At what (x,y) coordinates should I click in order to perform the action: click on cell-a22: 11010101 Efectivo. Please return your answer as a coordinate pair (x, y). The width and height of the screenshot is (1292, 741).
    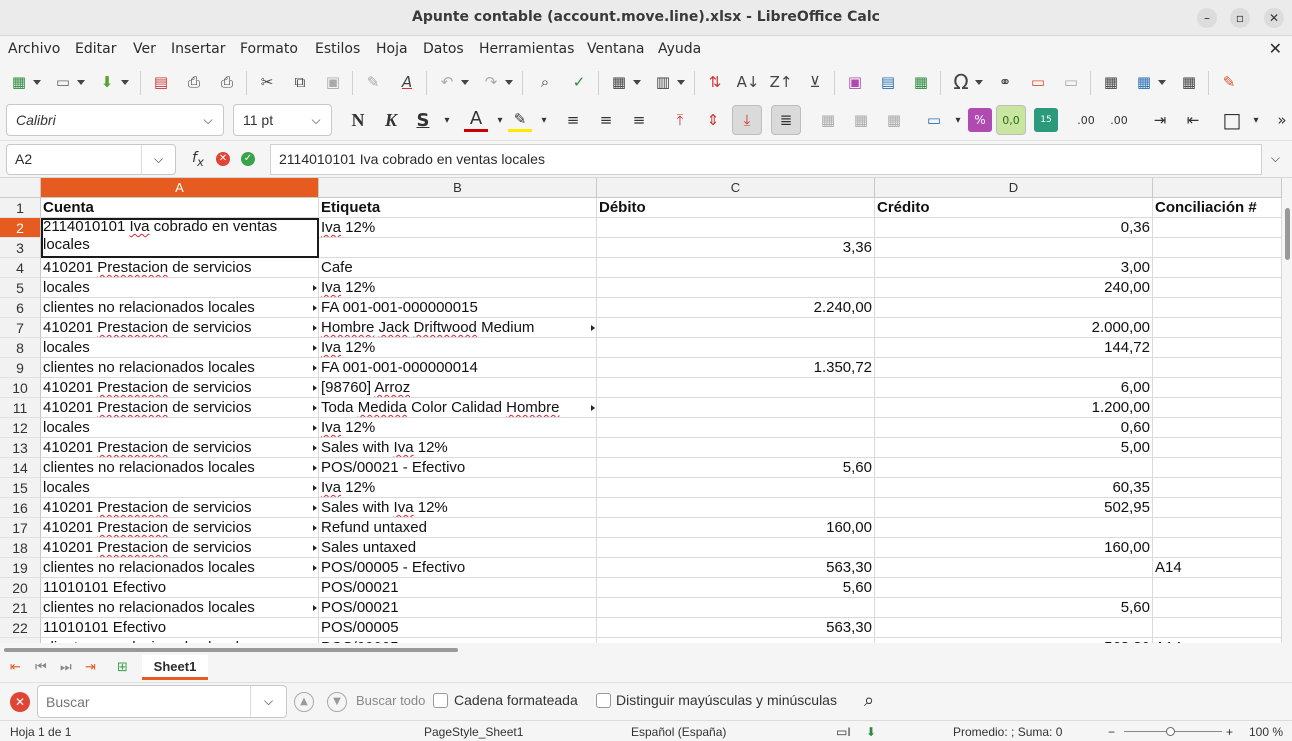
    Looking at the image, I should click on (180, 628).